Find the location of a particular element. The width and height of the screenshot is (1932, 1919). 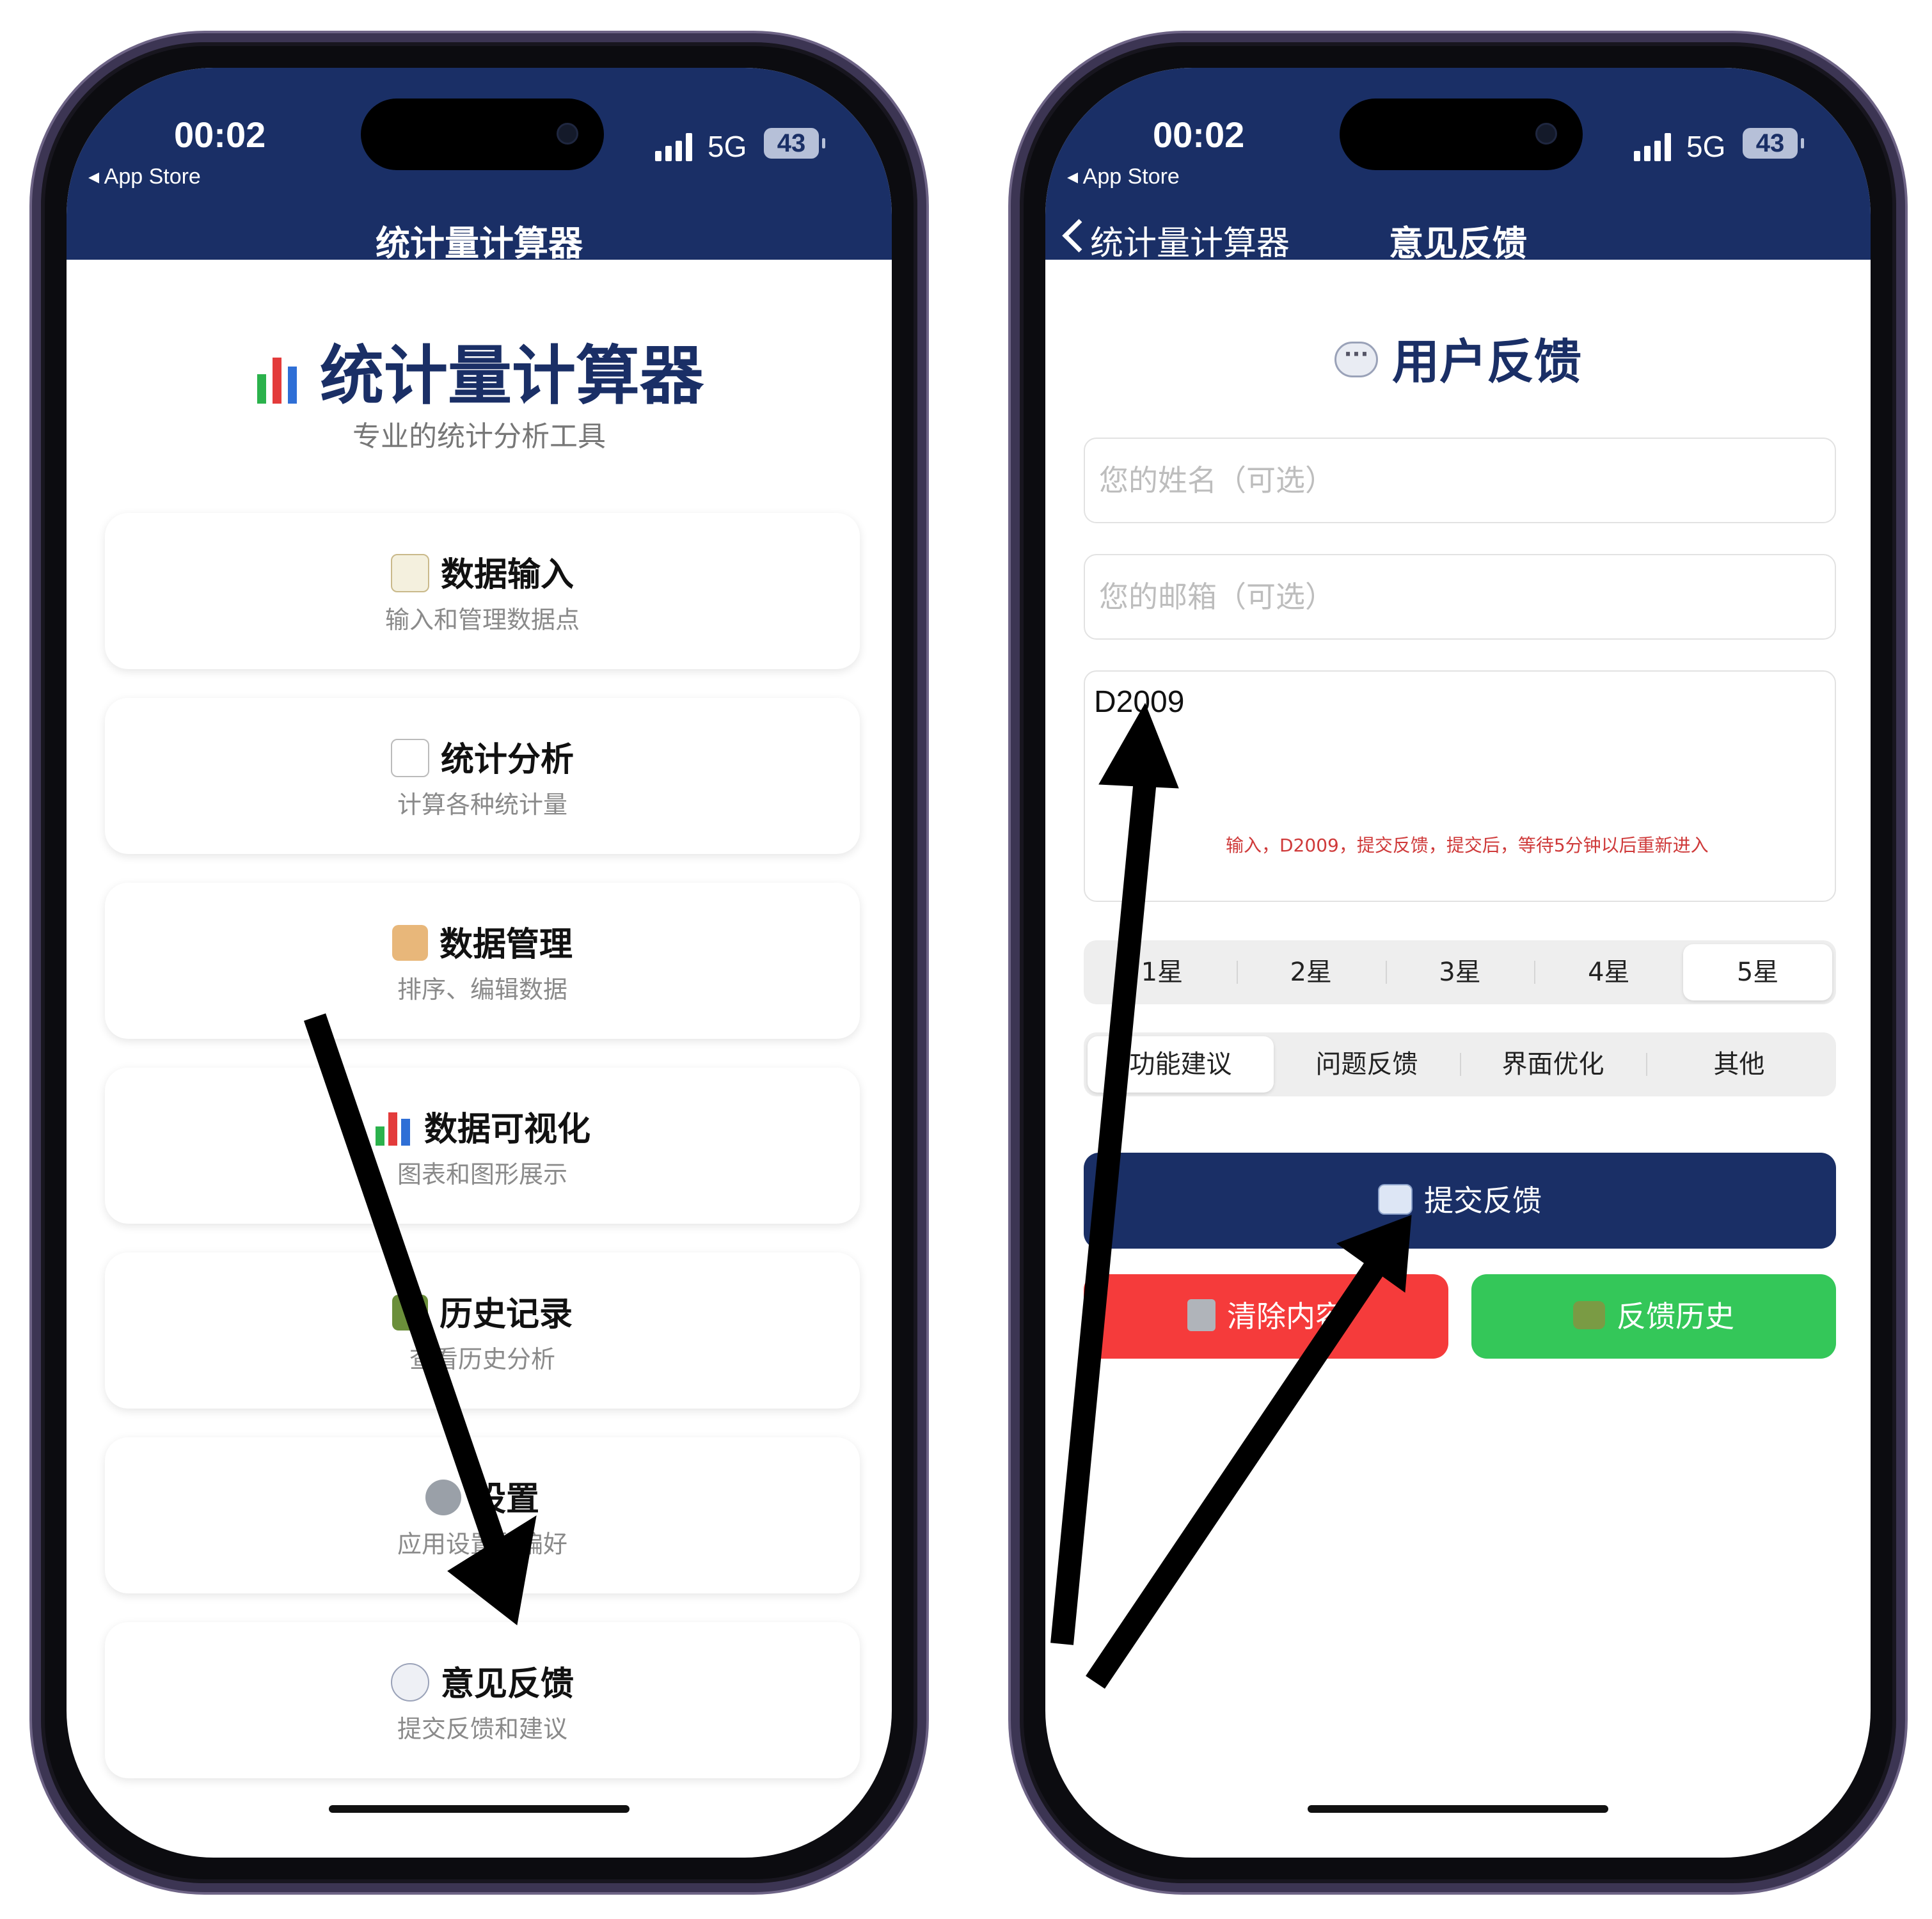

arrow-to-submit-button is located at coordinates (1235, 1475).